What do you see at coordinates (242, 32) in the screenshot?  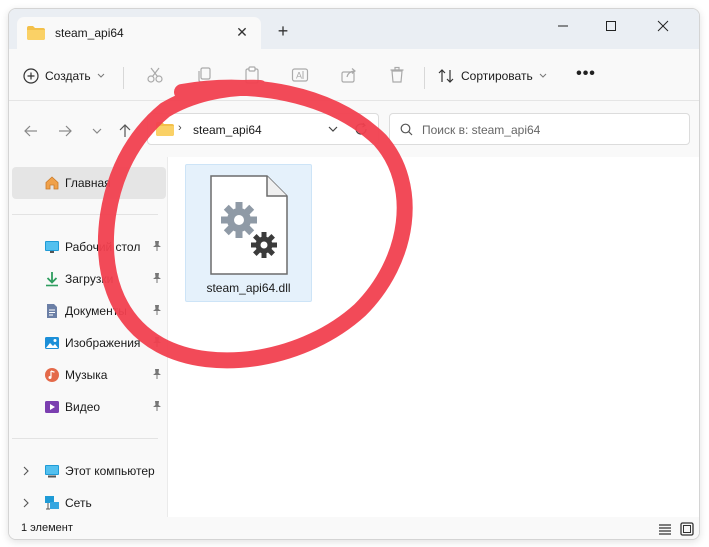 I see `tab-close-icon: ✕` at bounding box center [242, 32].